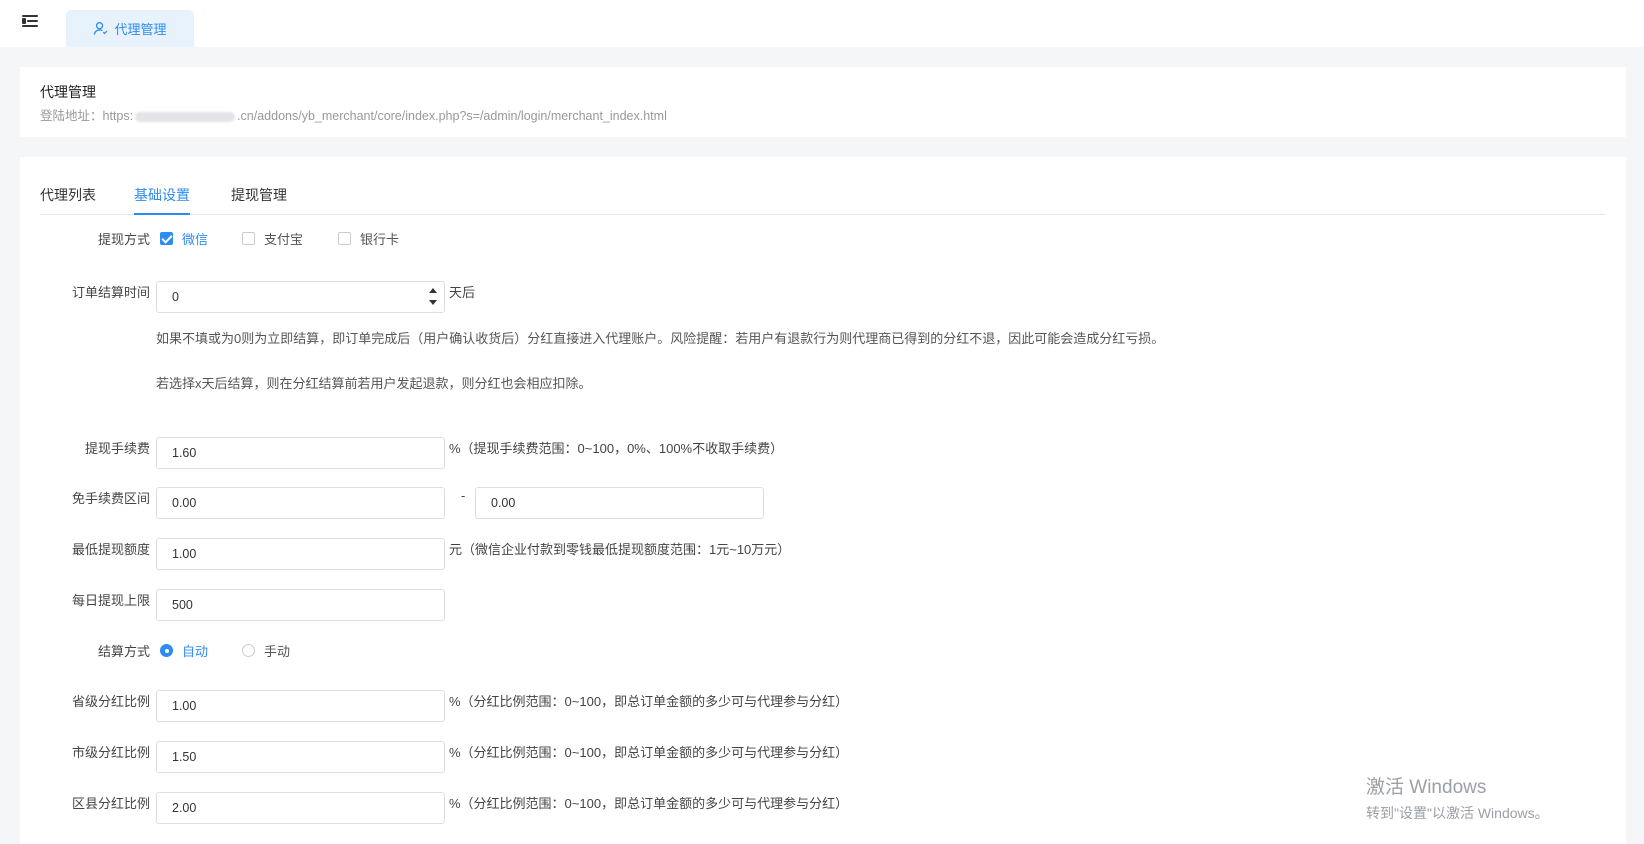  I want to click on redacted-domain, so click(185, 116).